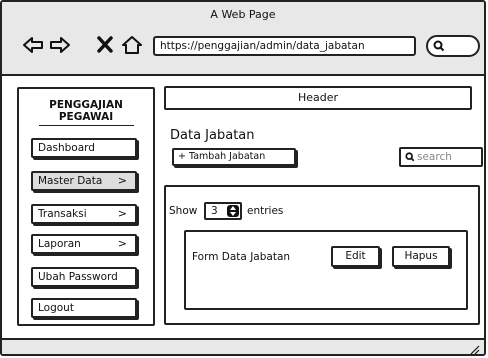 The height and width of the screenshot is (358, 488). I want to click on page-title: Data Jabatan, so click(212, 135).